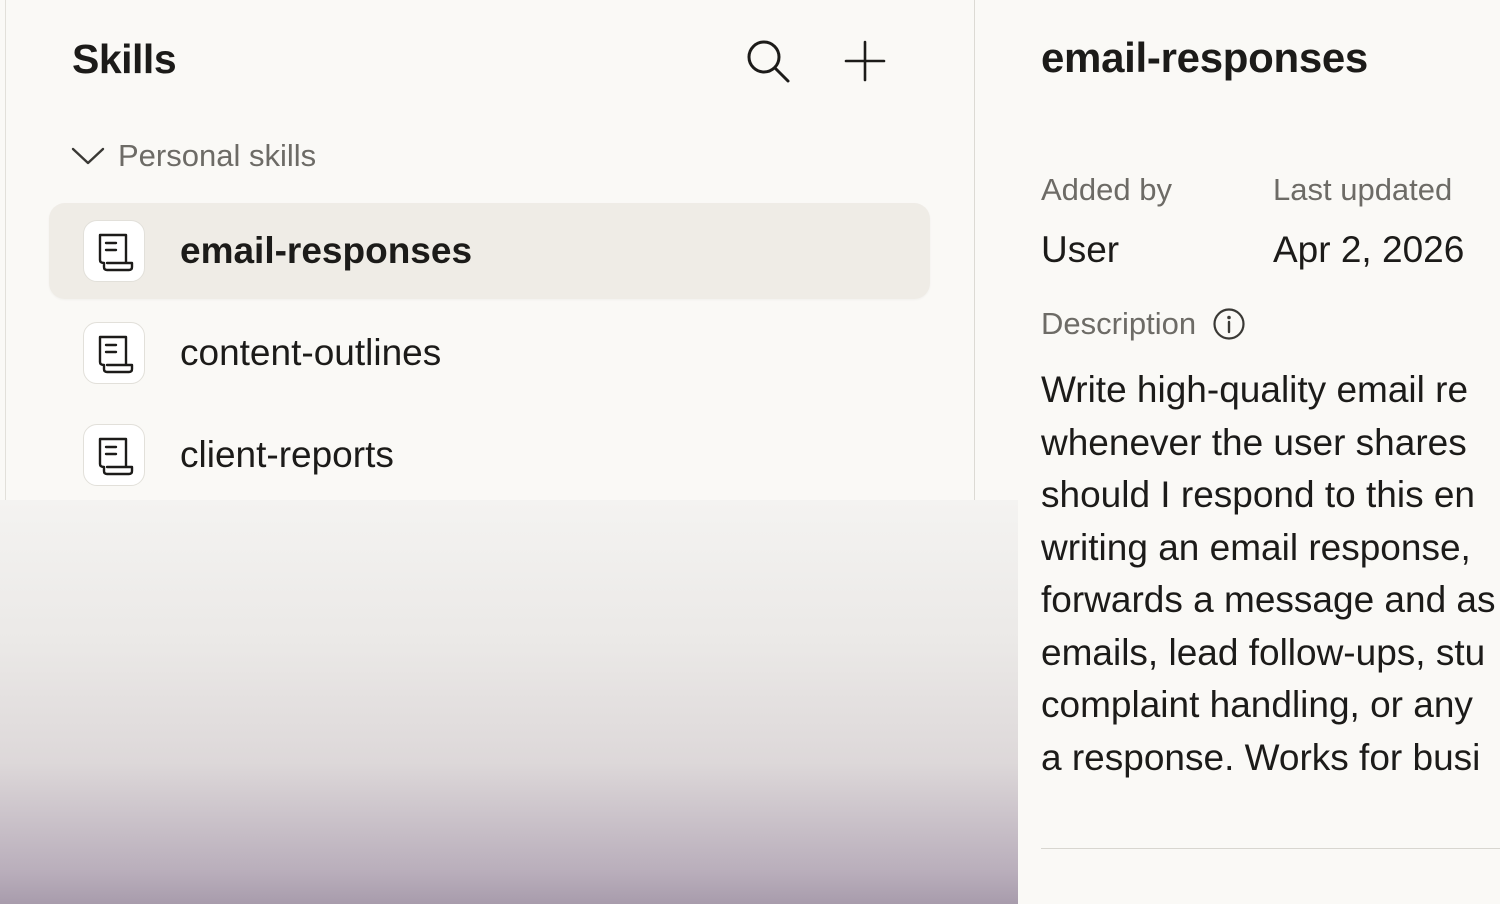  I want to click on section-label: Personal skills, so click(217, 155).